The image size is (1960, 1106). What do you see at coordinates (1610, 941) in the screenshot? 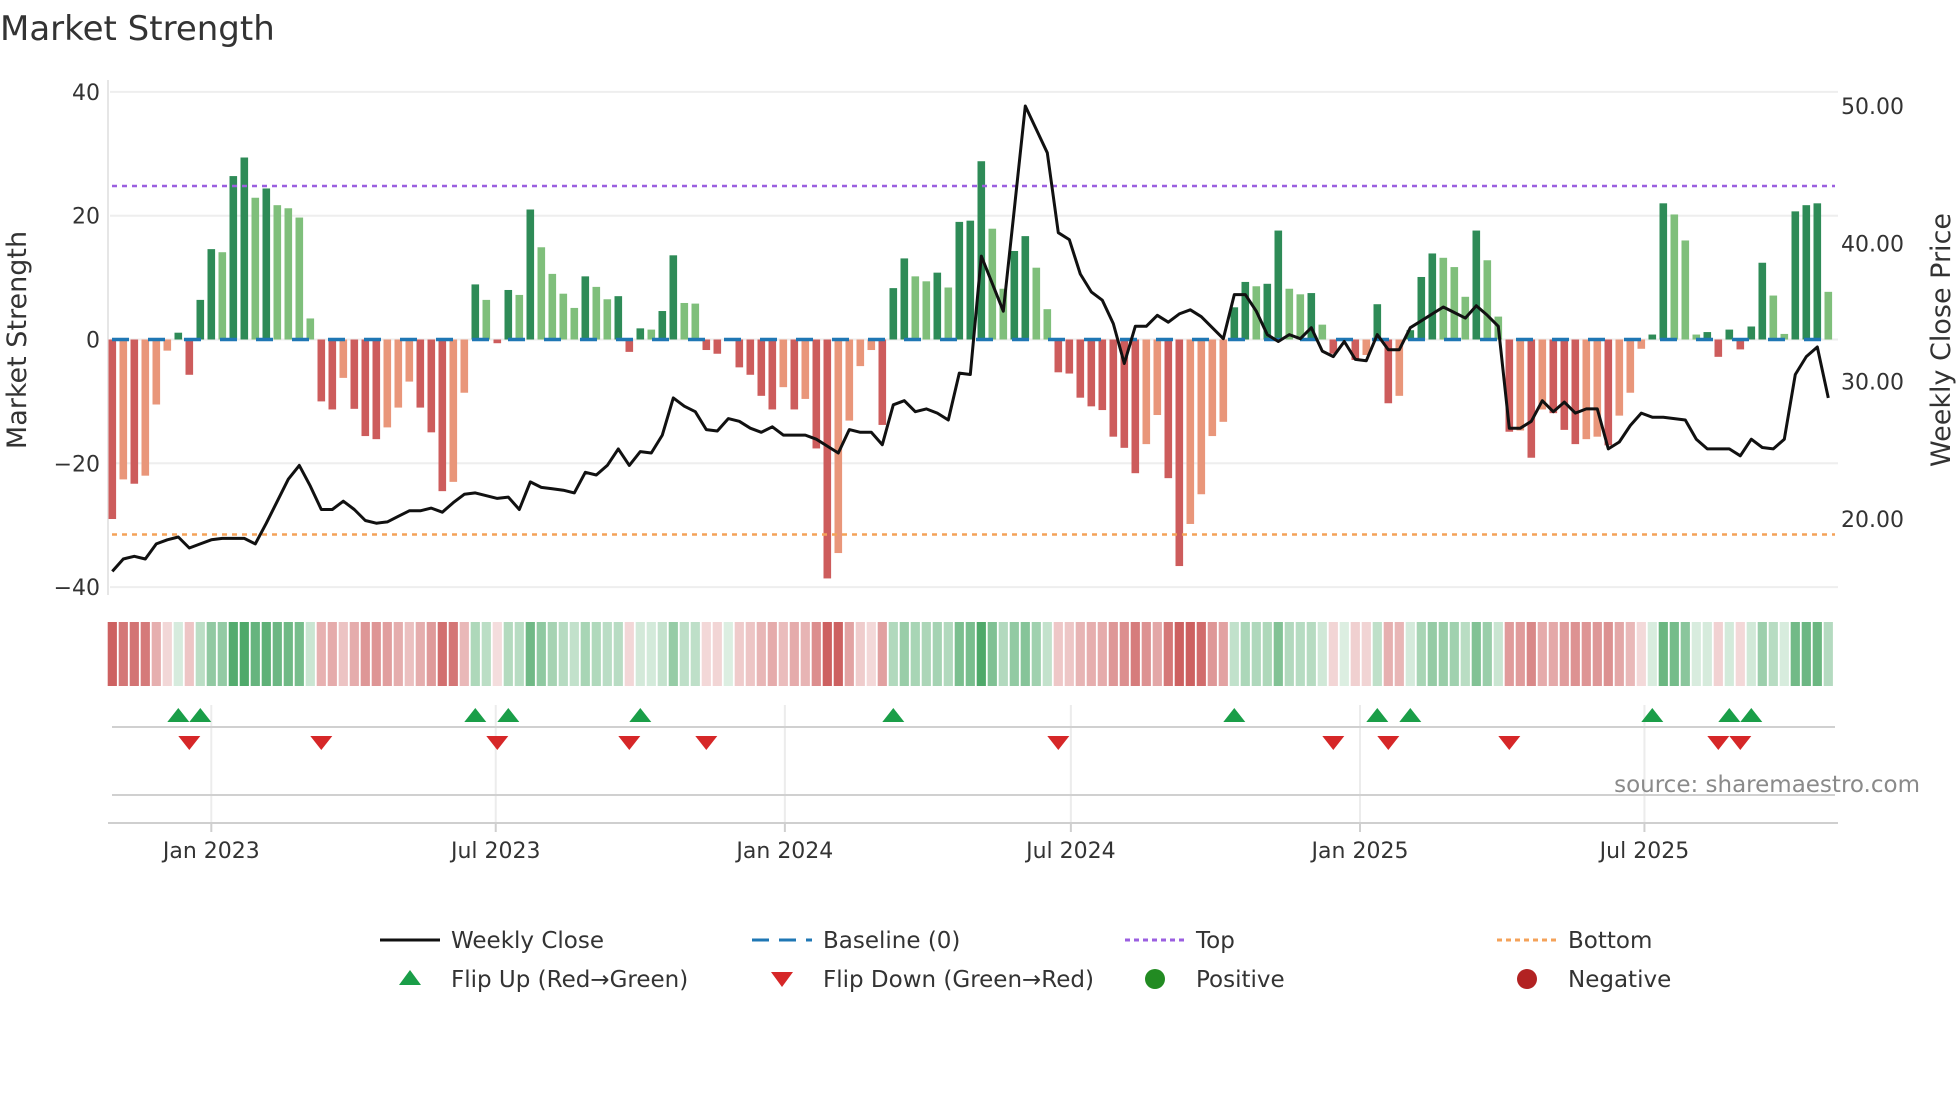
I see `legend-label: Bottom` at bounding box center [1610, 941].